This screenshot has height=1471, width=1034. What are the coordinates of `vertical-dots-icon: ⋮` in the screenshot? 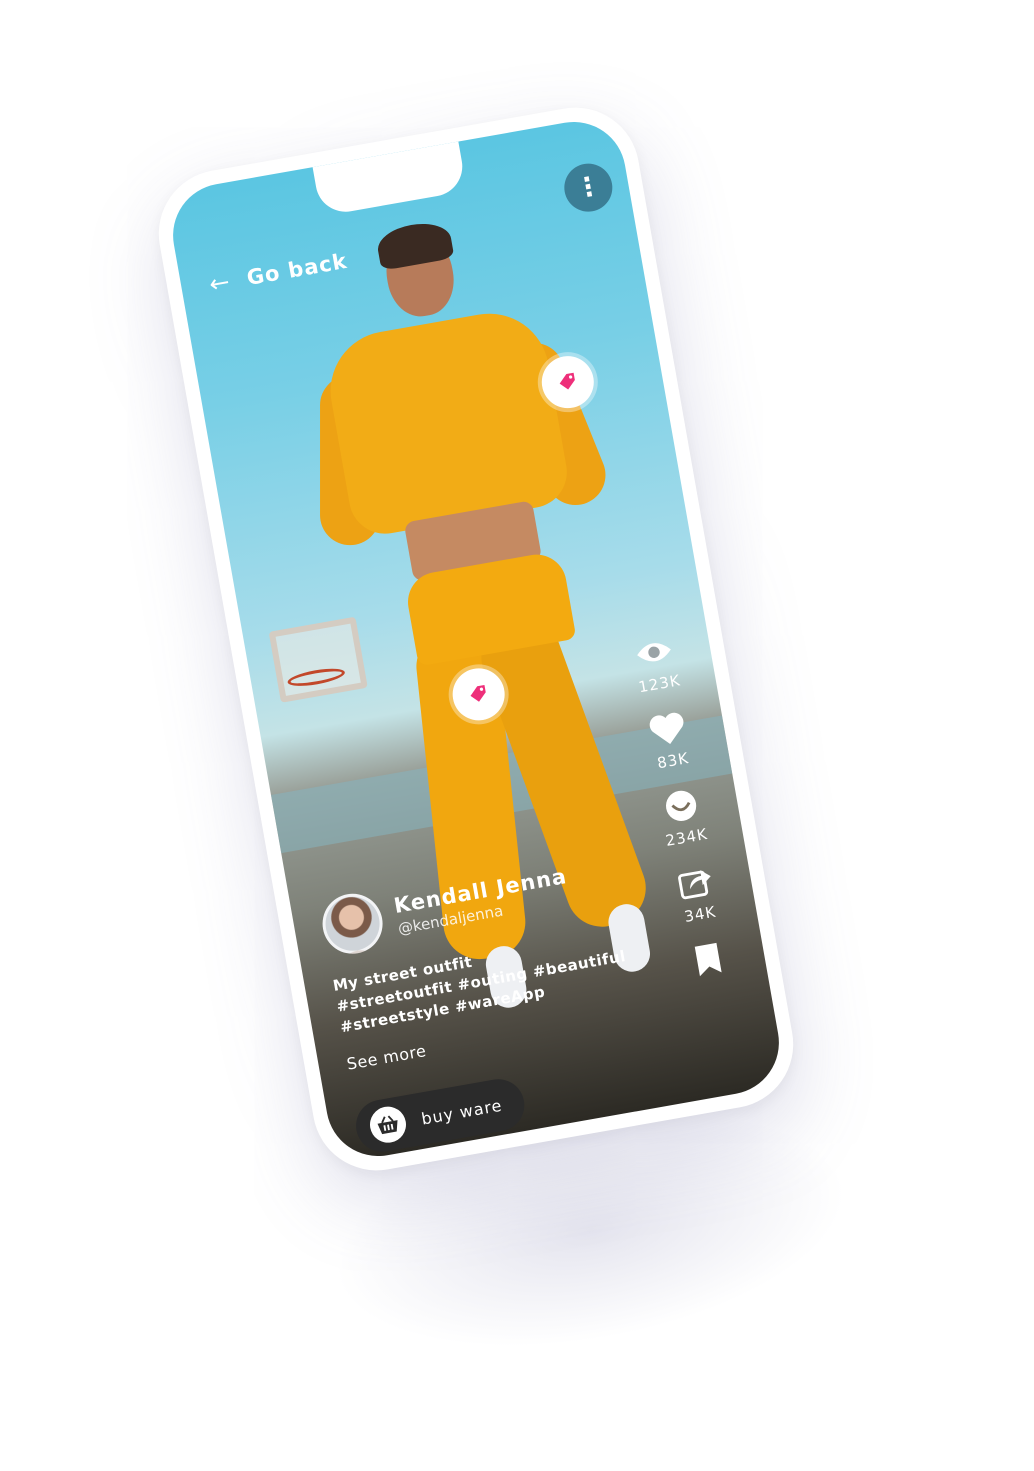 It's located at (588, 187).